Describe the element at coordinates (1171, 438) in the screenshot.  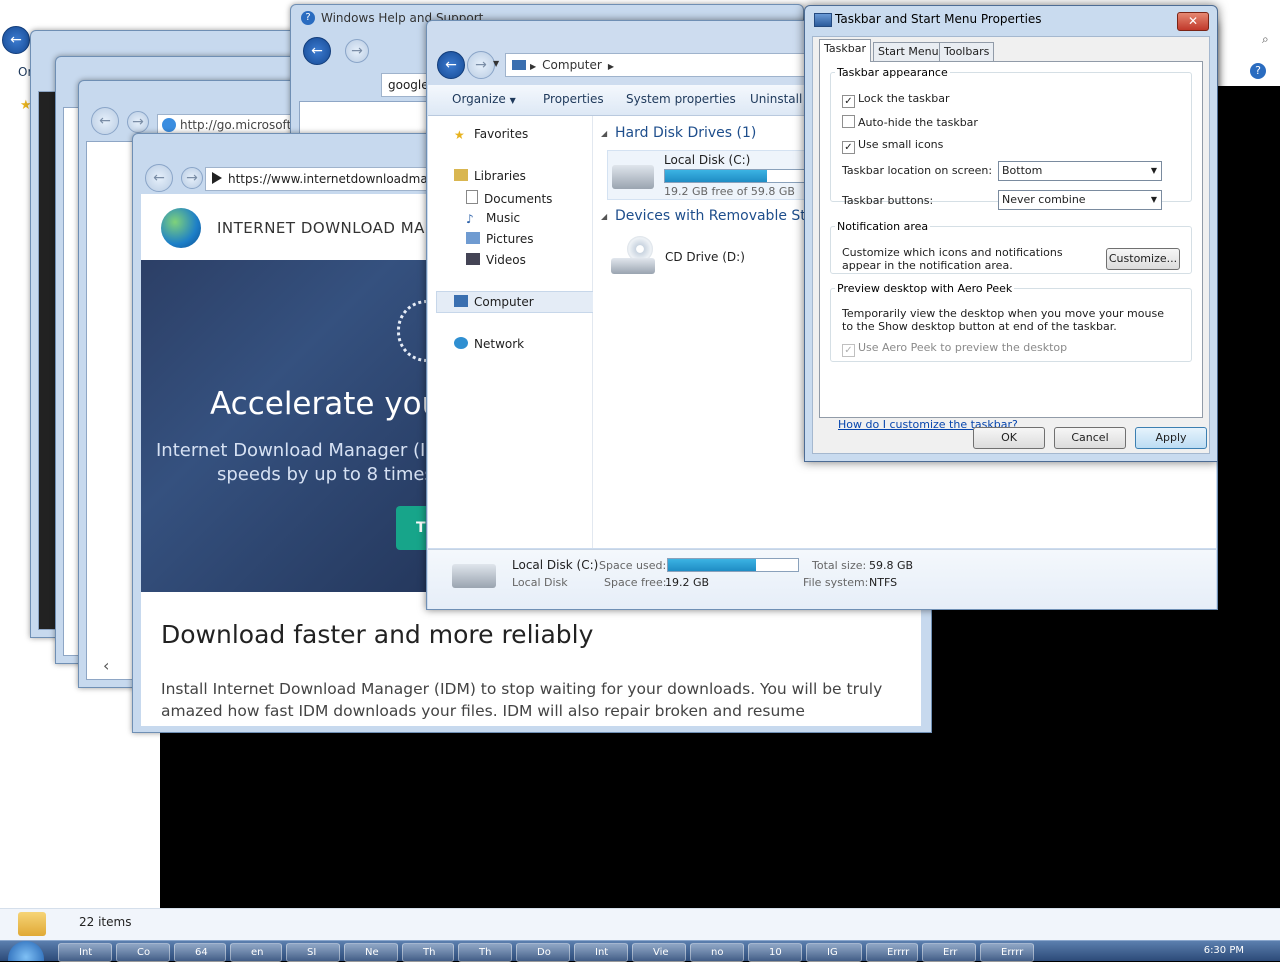
I see `apply-button: Apply` at that location.